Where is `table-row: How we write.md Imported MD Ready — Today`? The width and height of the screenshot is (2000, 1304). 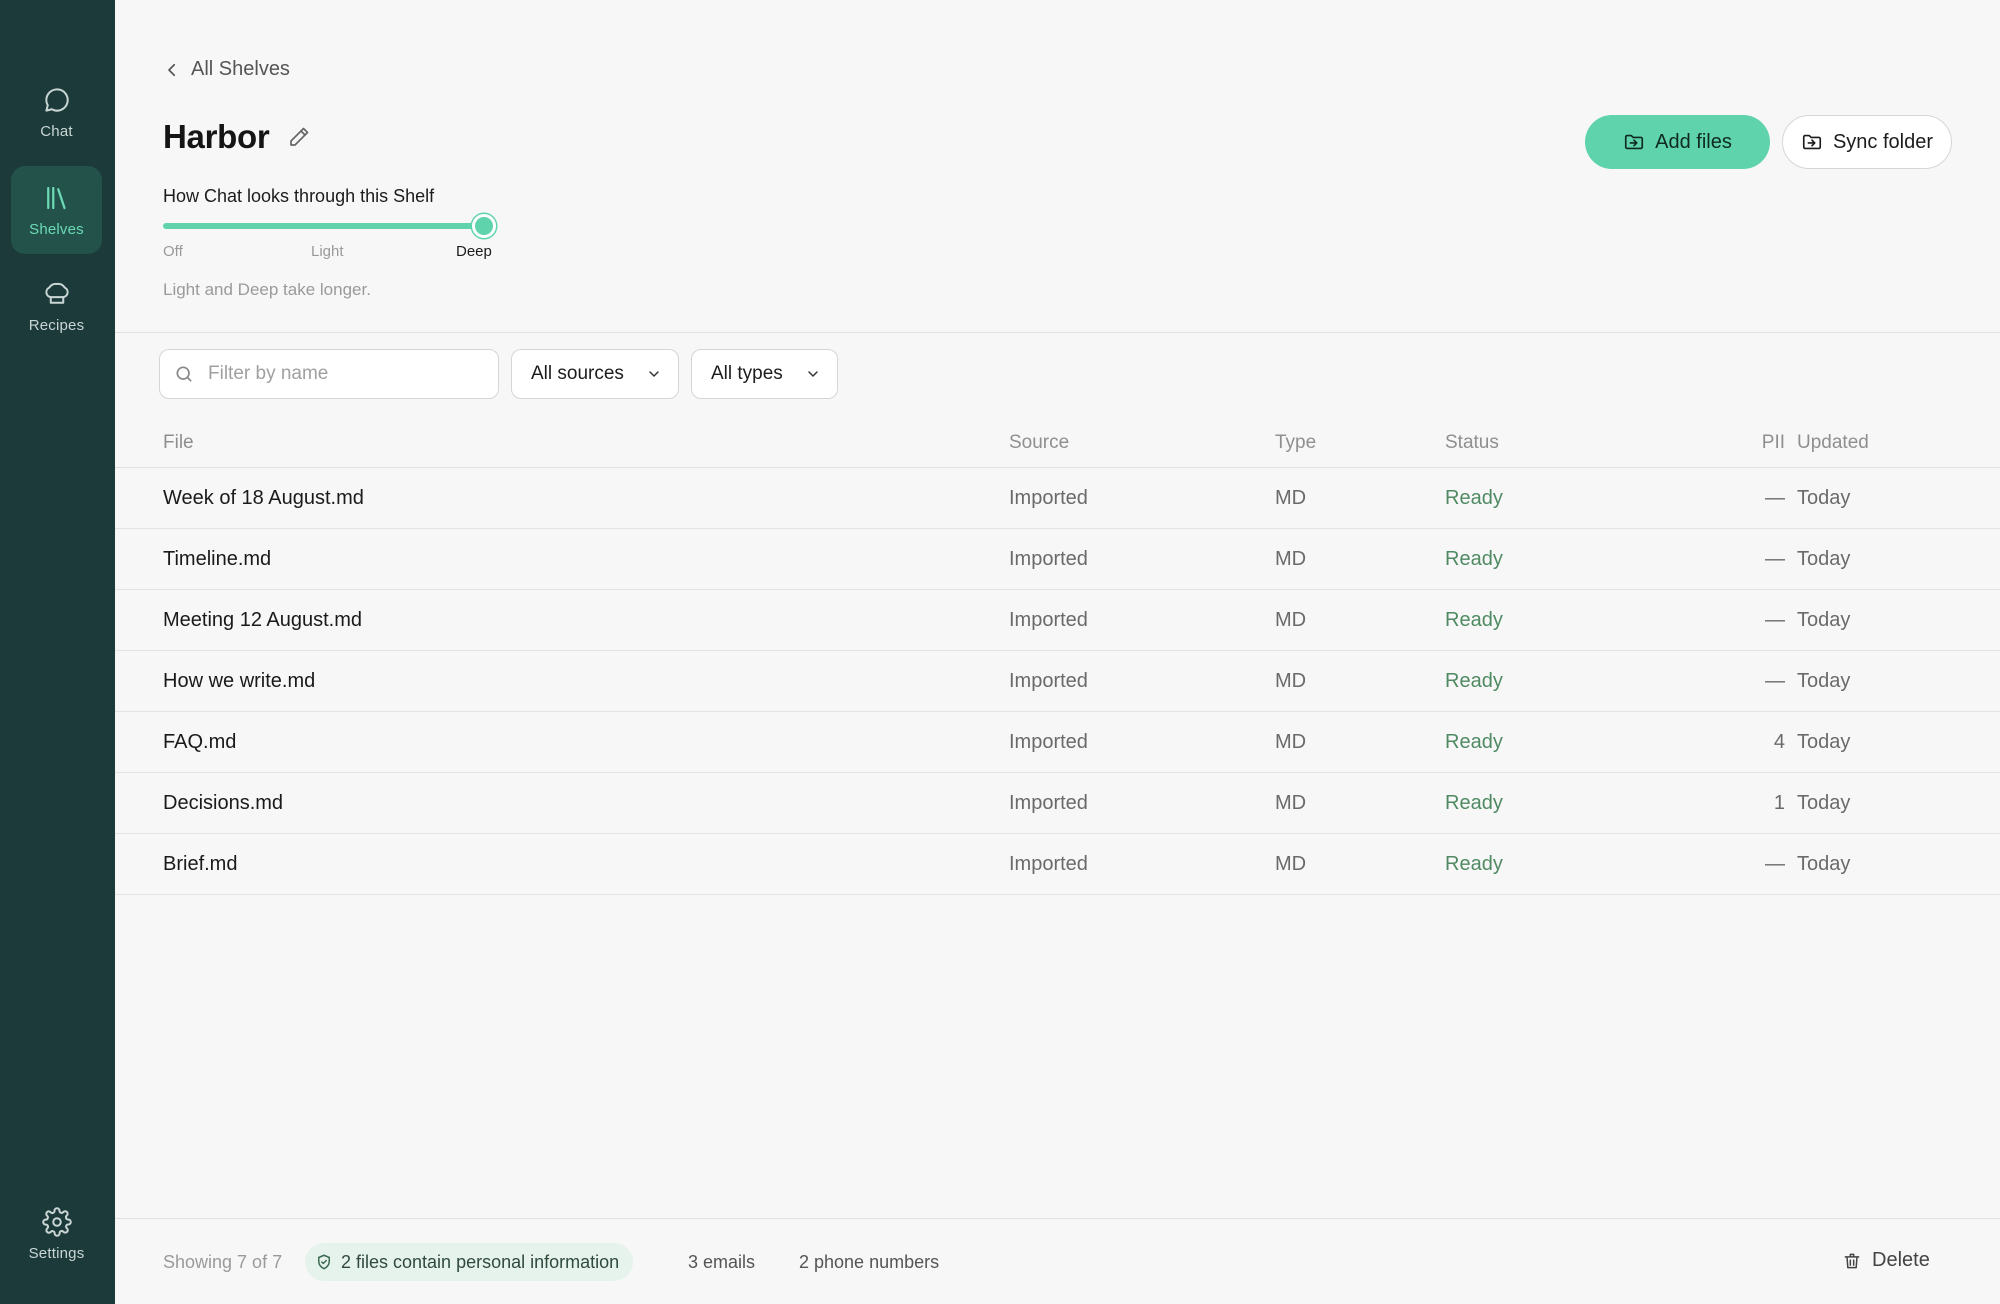 table-row: How we write.md Imported MD Ready — Today is located at coordinates (1057, 681).